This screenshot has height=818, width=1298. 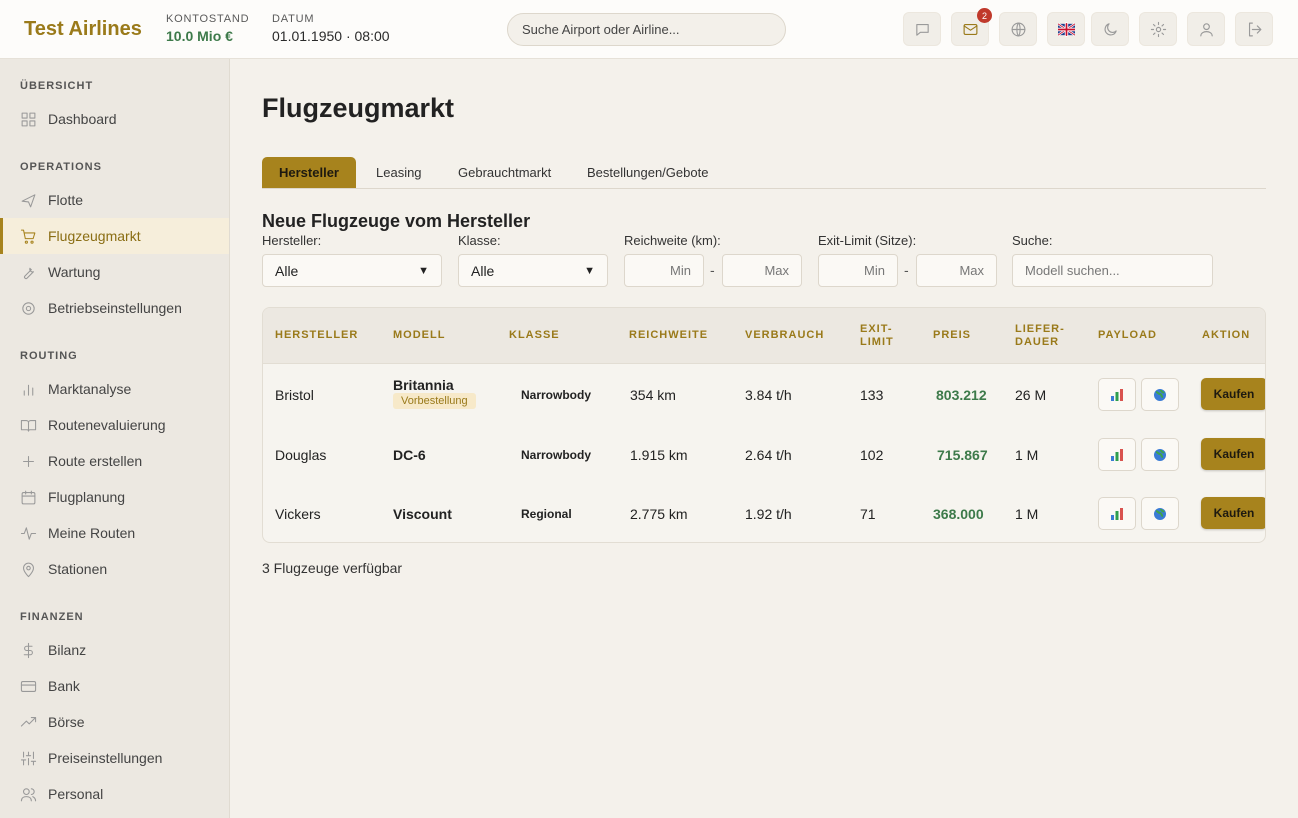 I want to click on settings-button, so click(x=1158, y=29).